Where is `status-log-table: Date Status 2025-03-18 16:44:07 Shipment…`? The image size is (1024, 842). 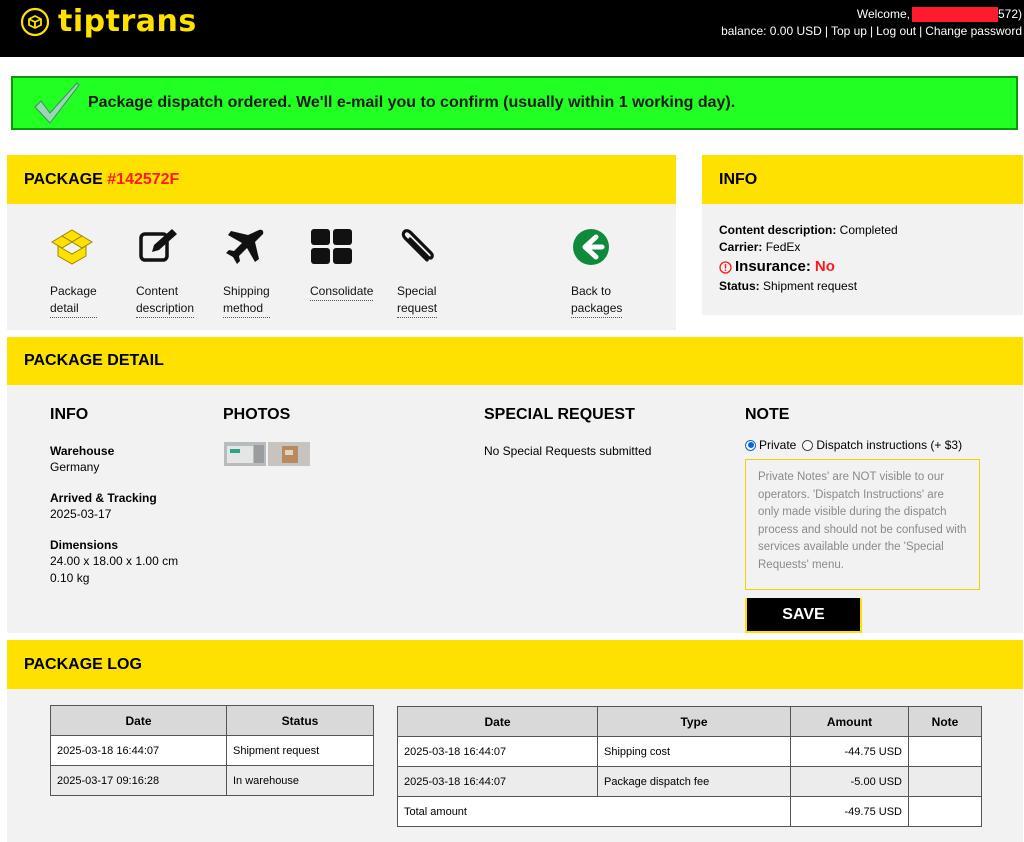 status-log-table: Date Status 2025-03-18 16:44:07 Shipment… is located at coordinates (212, 750).